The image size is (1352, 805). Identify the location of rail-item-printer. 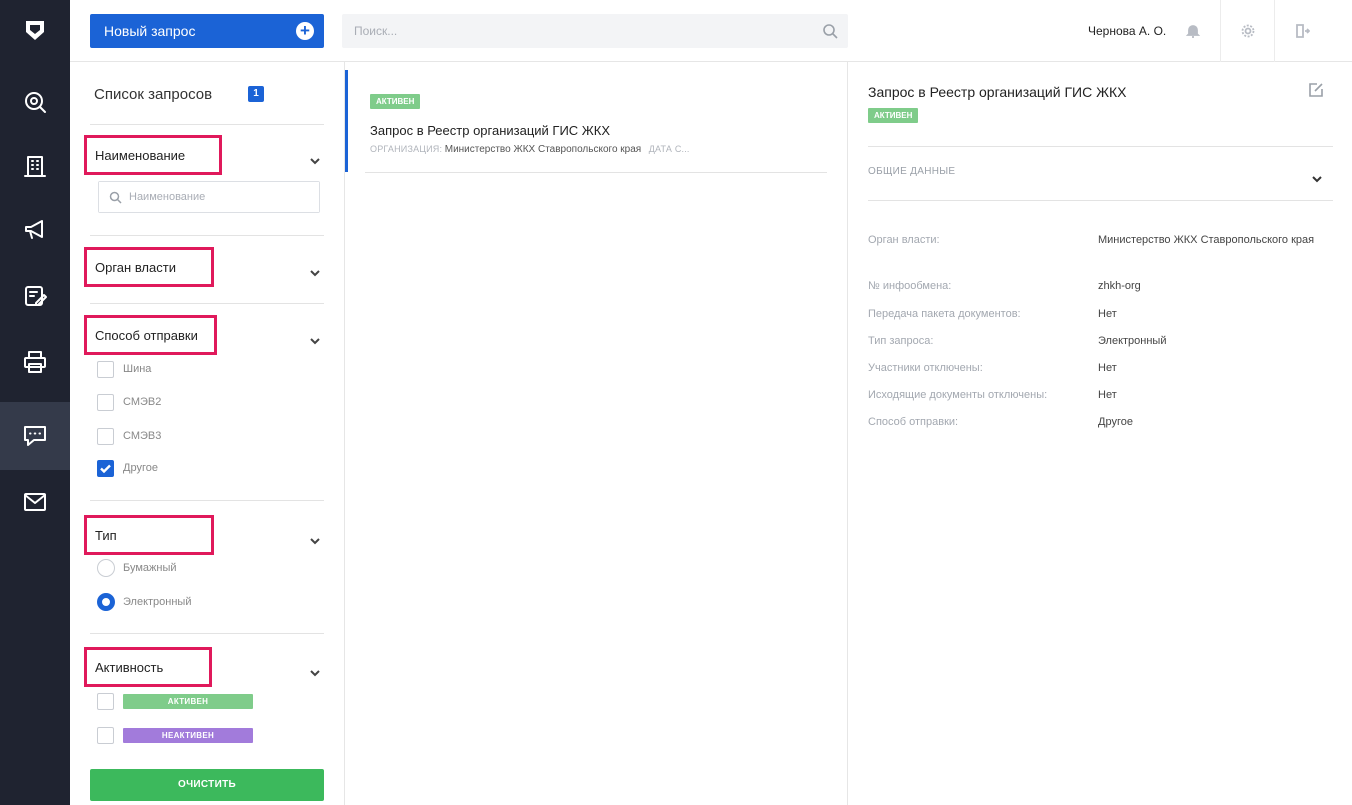
(35, 362).